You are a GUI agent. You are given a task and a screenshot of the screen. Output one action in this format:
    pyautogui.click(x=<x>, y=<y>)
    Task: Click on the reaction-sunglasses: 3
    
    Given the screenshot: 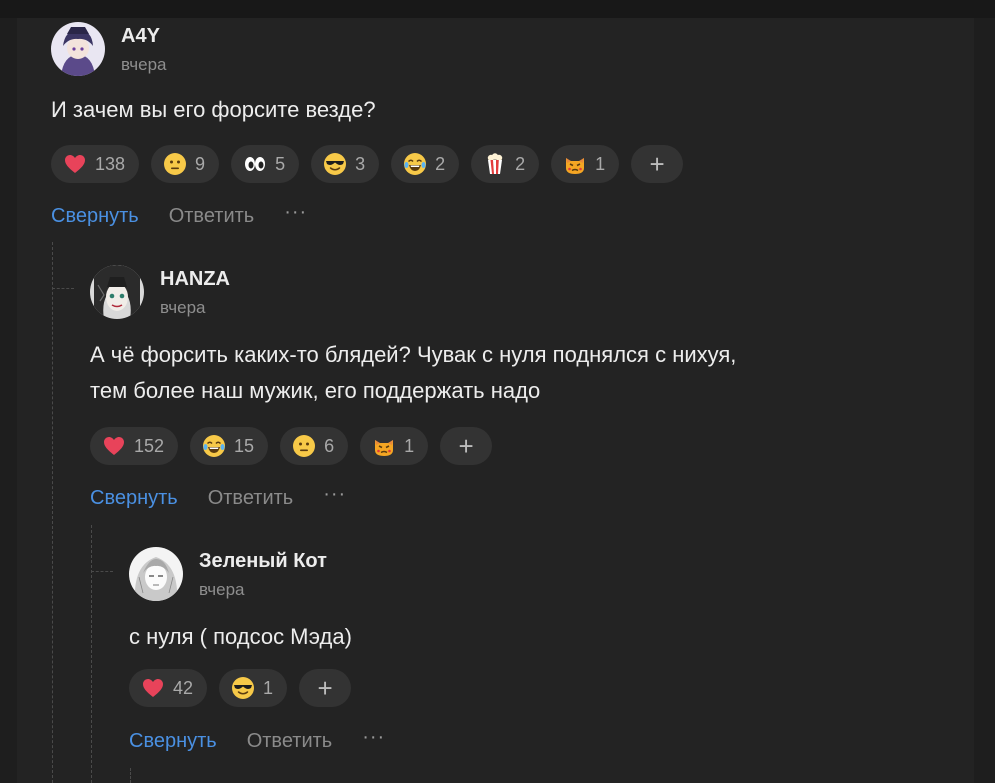 What is the action you would take?
    pyautogui.click(x=345, y=164)
    